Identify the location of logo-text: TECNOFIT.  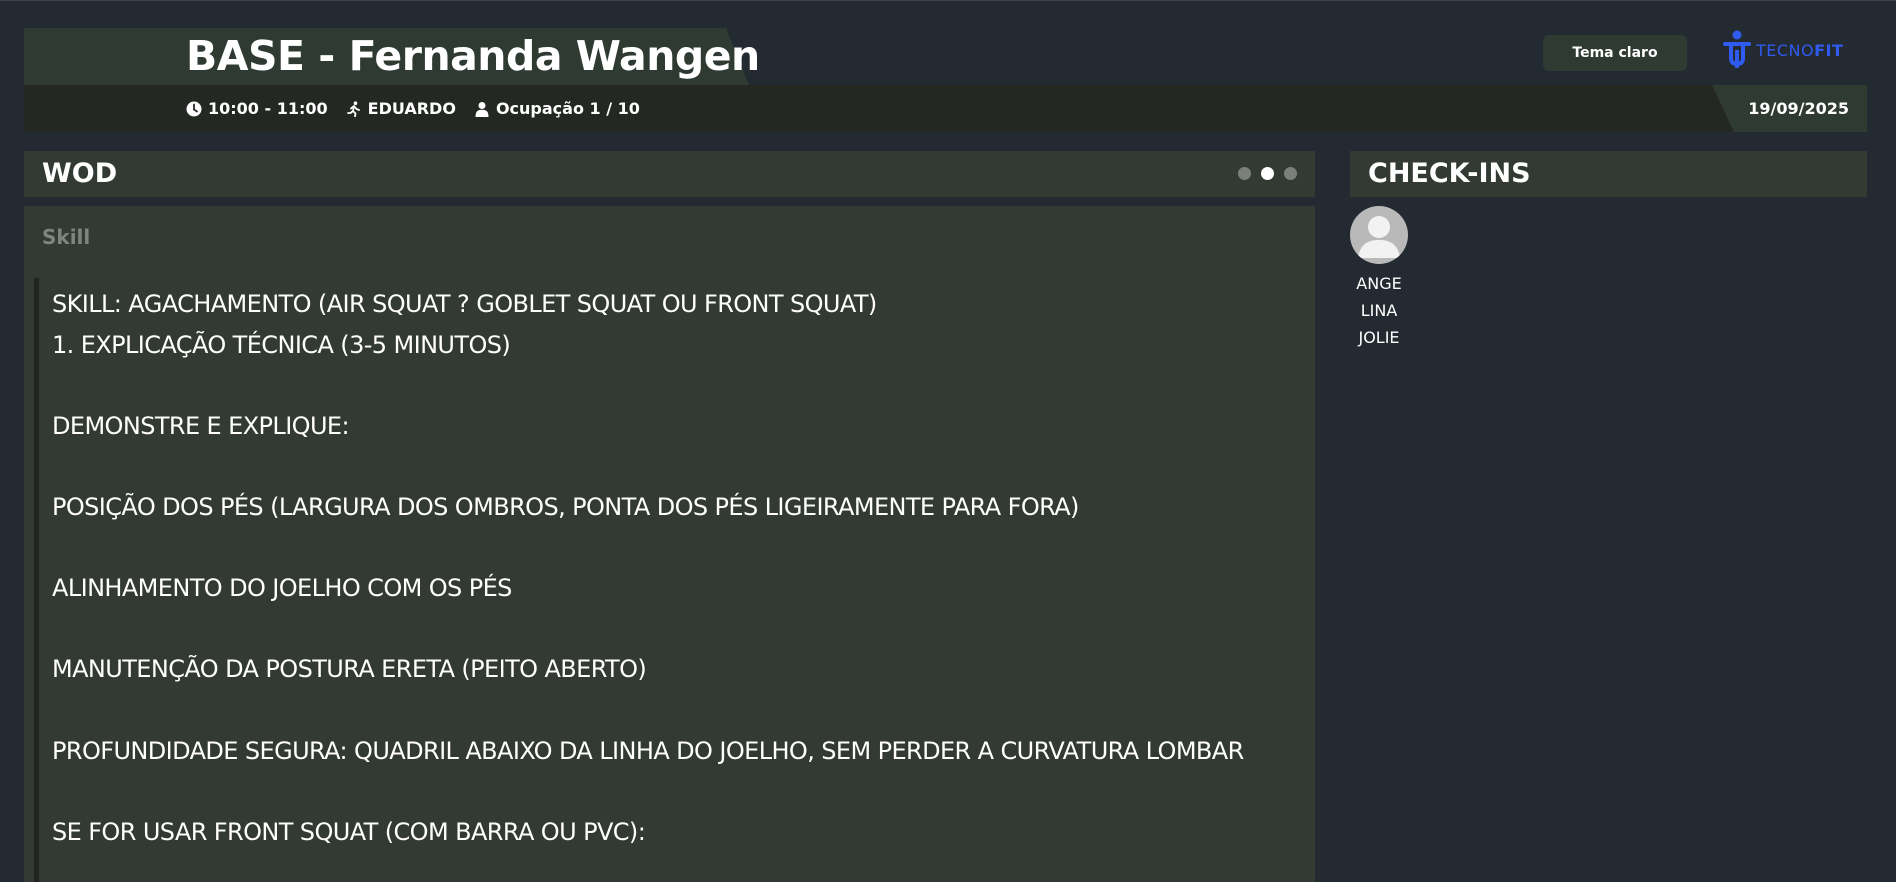
(1799, 50).